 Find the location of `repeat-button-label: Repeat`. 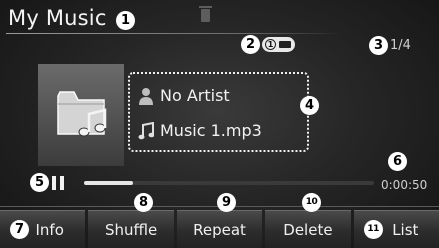

repeat-button-label: Repeat is located at coordinates (219, 229).